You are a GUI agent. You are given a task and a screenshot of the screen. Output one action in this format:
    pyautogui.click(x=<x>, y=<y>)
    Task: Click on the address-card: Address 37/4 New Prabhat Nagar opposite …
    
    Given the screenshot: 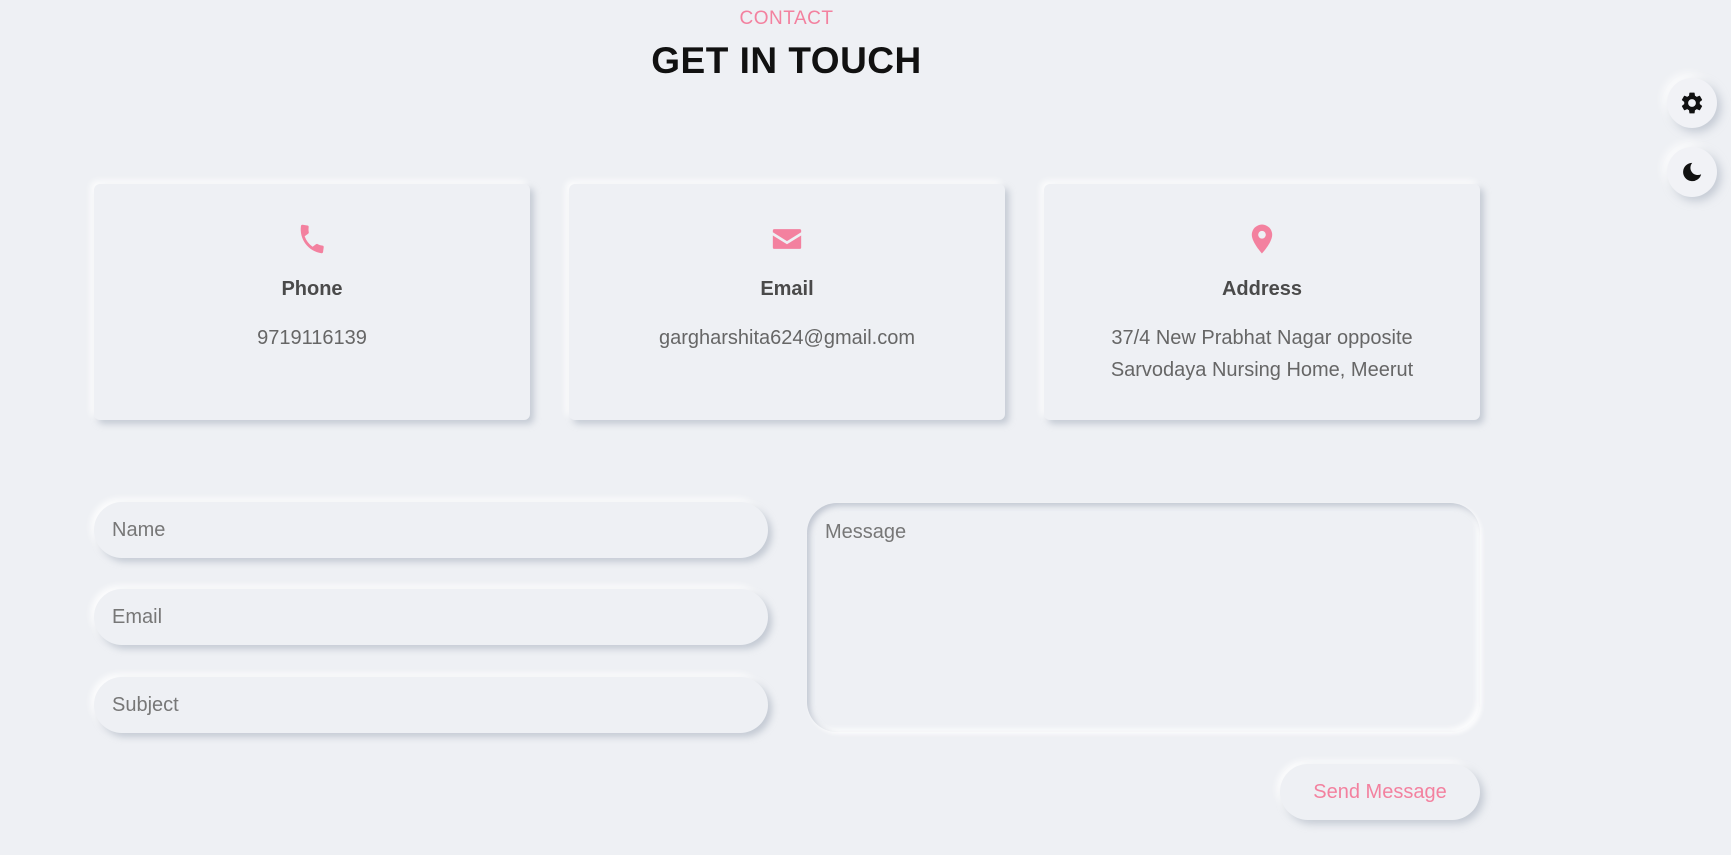 What is the action you would take?
    pyautogui.click(x=1262, y=302)
    